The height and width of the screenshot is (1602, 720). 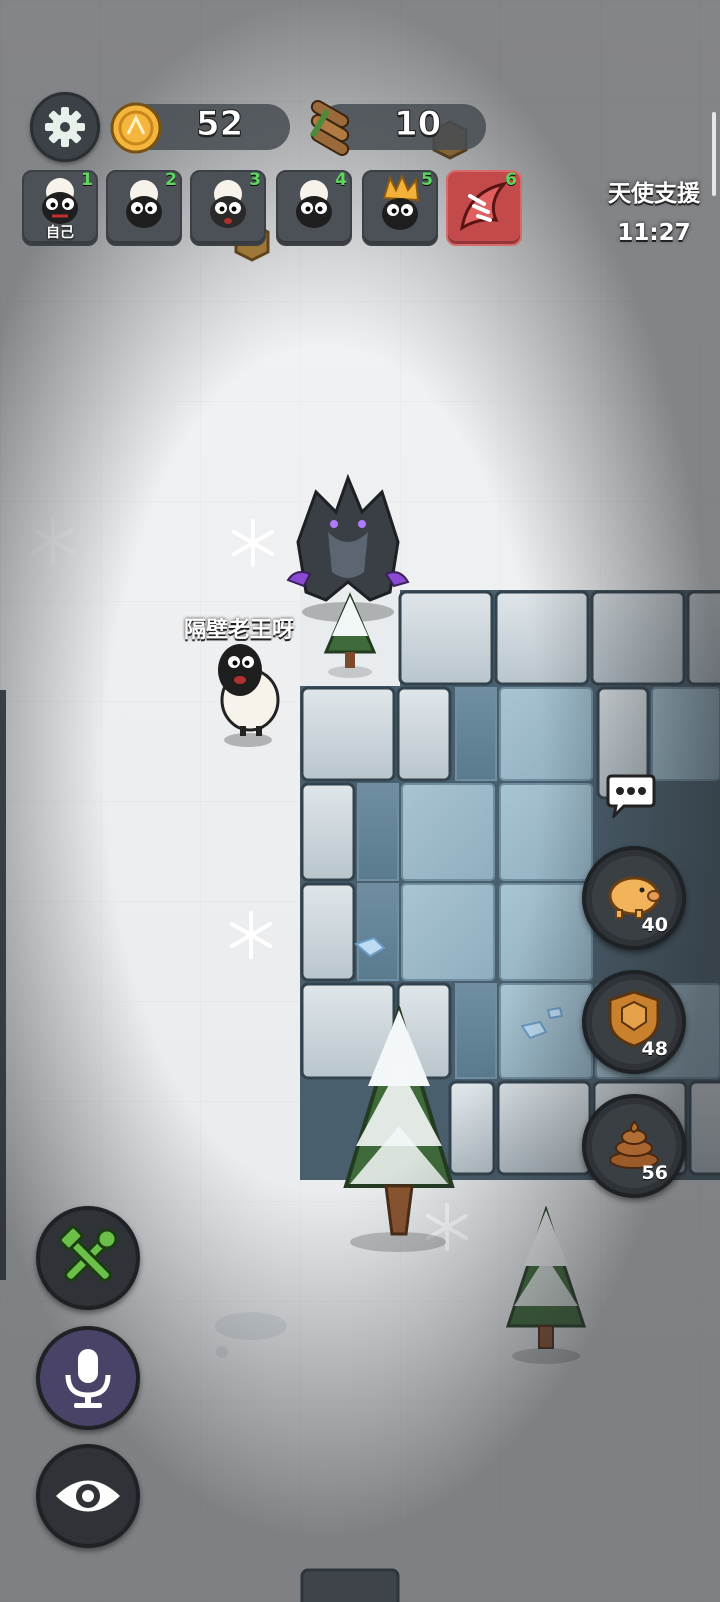 I want to click on player-slot-6: 6, so click(x=484, y=208).